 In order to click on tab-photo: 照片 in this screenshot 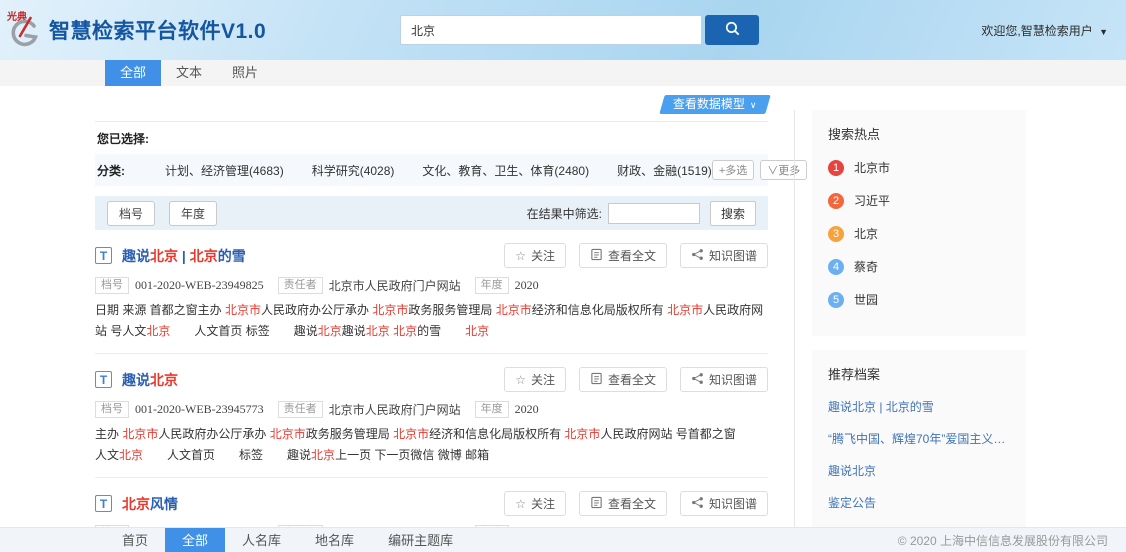, I will do `click(245, 73)`.